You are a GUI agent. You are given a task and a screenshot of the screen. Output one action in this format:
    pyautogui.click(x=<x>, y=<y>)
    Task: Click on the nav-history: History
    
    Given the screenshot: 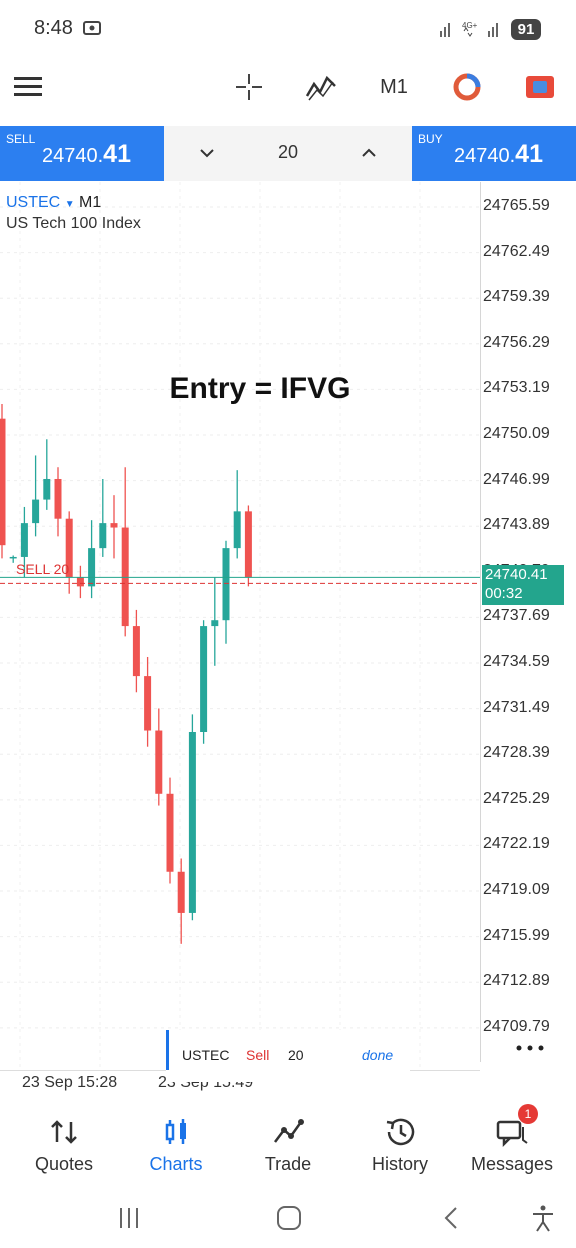 What is the action you would take?
    pyautogui.click(x=400, y=1145)
    